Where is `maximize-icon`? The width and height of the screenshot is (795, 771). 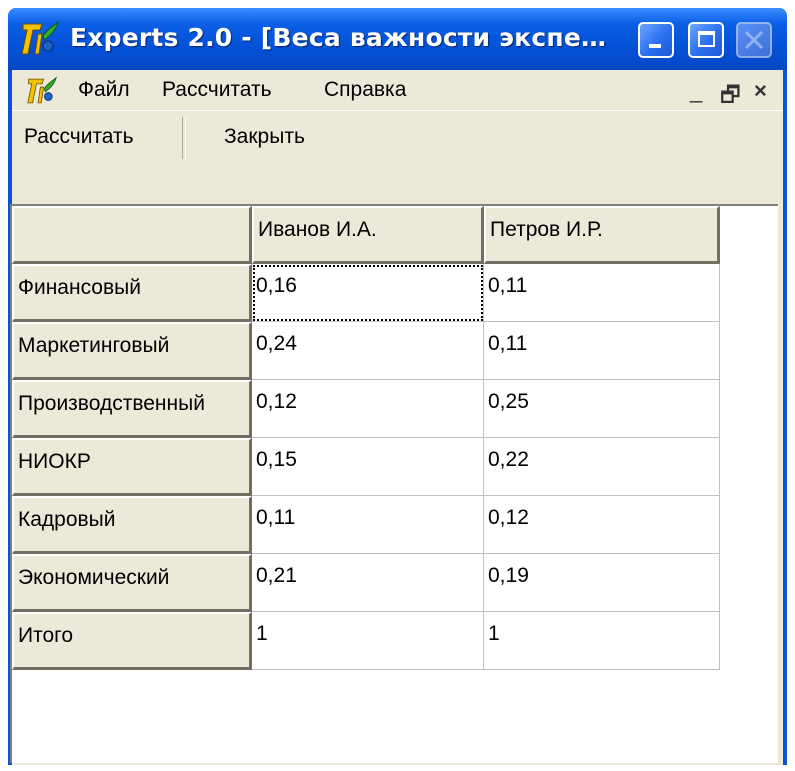
maximize-icon is located at coordinates (706, 39).